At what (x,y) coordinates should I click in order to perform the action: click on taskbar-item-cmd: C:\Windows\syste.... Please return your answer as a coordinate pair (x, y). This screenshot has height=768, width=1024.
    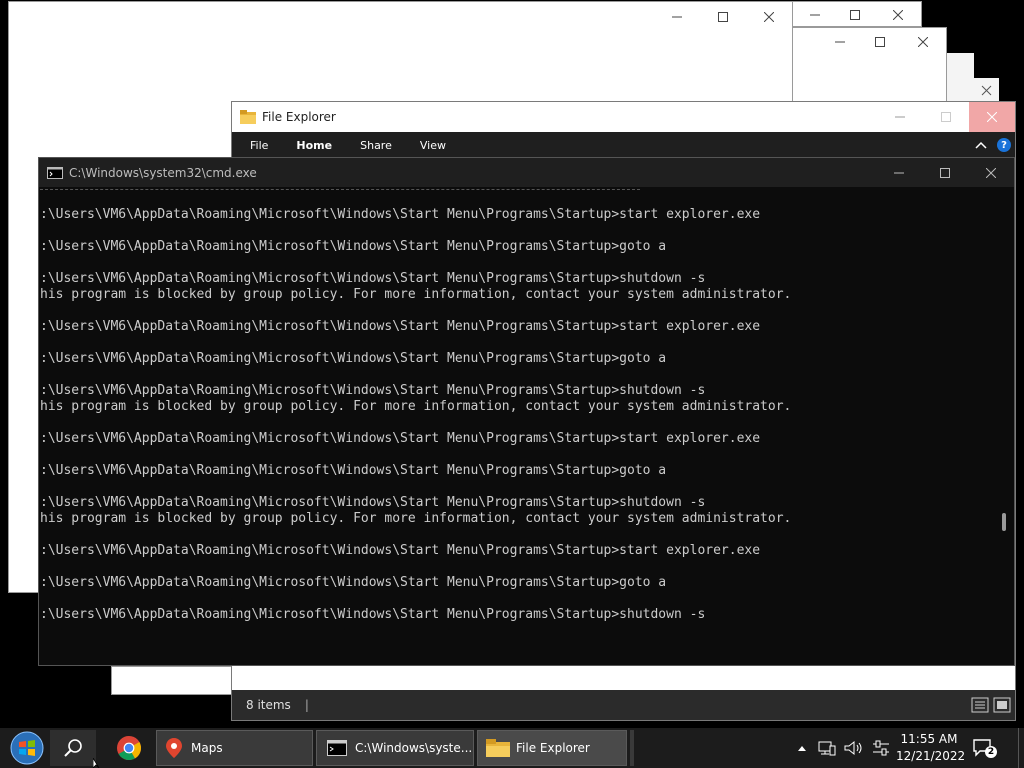
    Looking at the image, I should click on (395, 748).